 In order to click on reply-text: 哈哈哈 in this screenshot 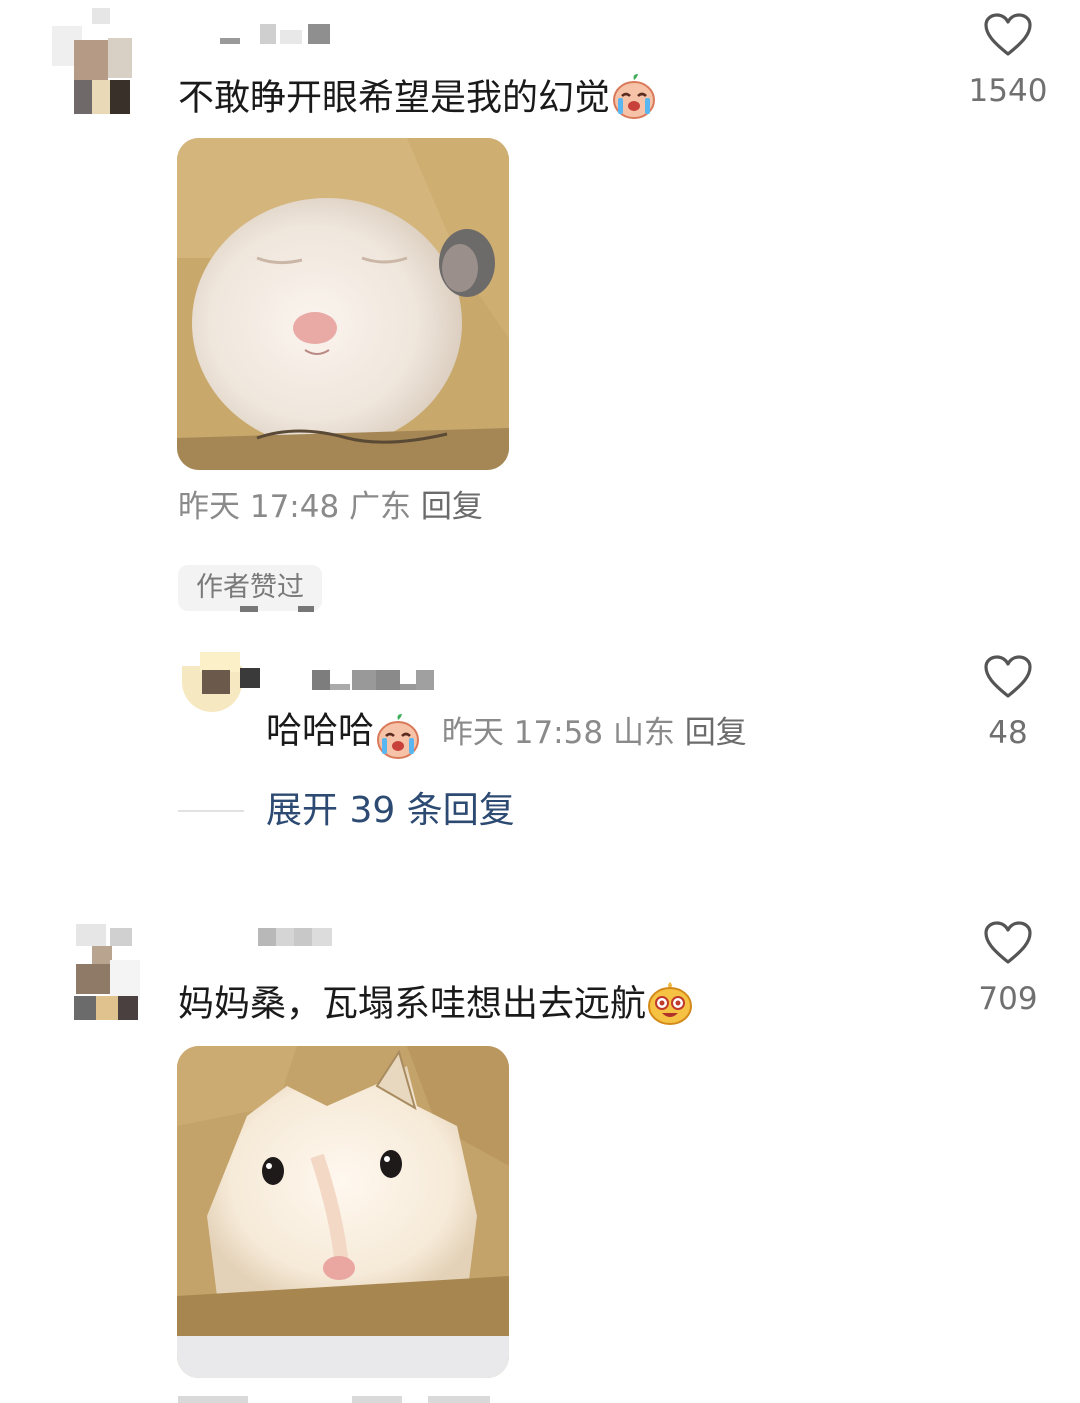, I will do `click(320, 731)`.